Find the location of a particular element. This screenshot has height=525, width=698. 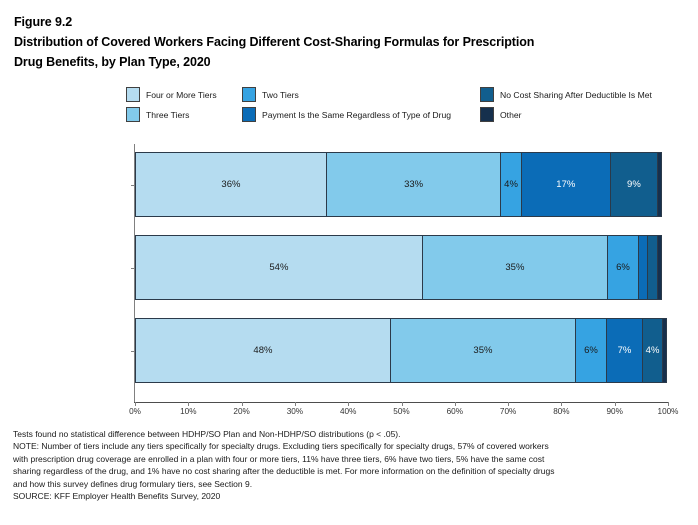

bar-segment: 48% is located at coordinates (263, 350).